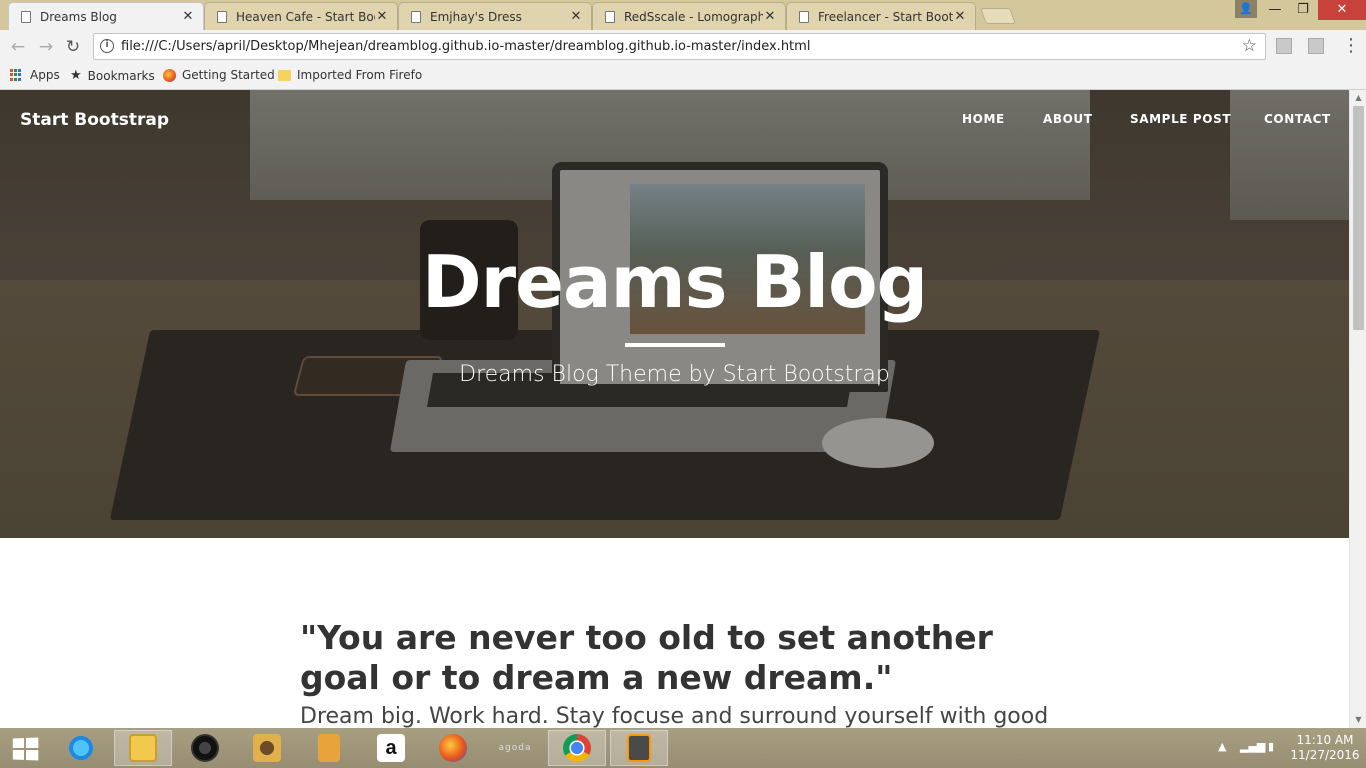  Describe the element at coordinates (674, 374) in the screenshot. I see `hero-subtitle: Dreams Blog Theme by Start Bootstrap` at that location.